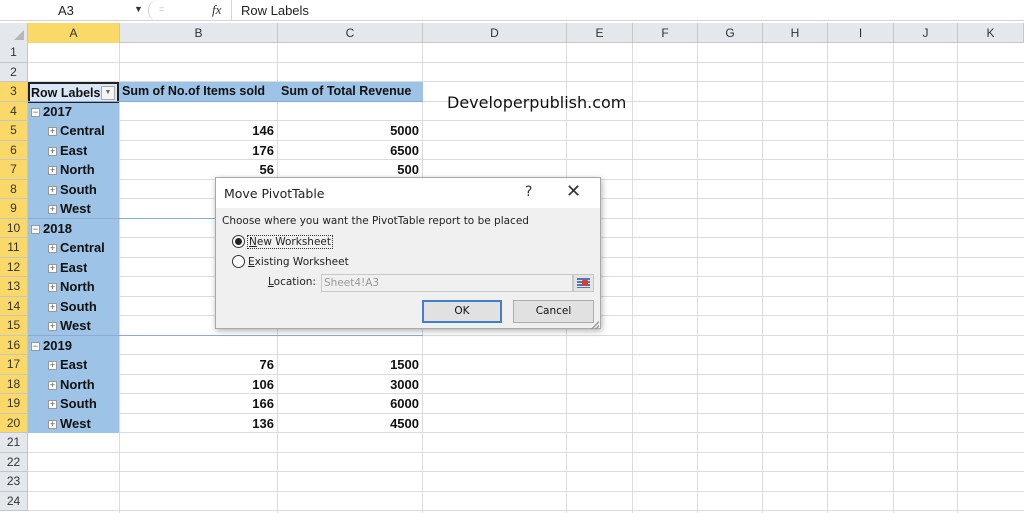  Describe the element at coordinates (408, 193) in the screenshot. I see `dialog-title-bar: Move PivotTable ? ✕` at that location.